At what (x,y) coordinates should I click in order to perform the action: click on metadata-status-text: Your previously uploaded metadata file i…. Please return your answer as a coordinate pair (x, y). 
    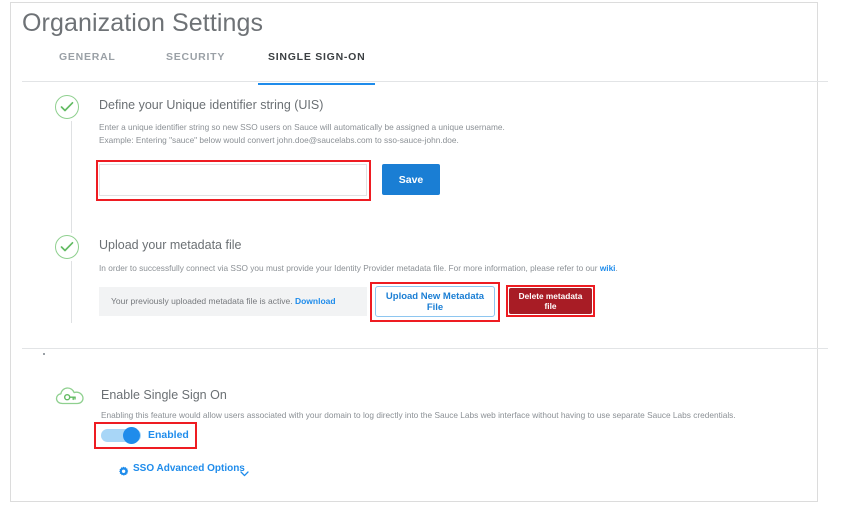
    Looking at the image, I should click on (223, 301).